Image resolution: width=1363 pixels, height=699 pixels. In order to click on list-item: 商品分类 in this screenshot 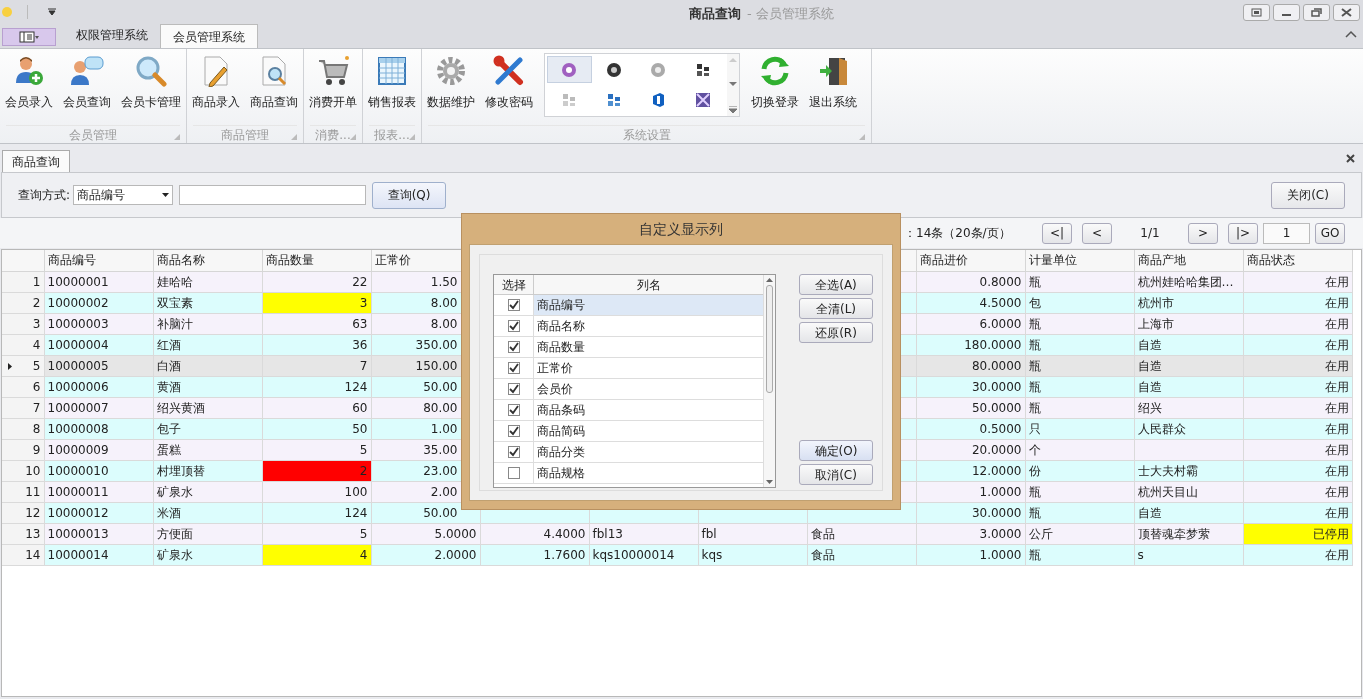, I will do `click(648, 452)`.